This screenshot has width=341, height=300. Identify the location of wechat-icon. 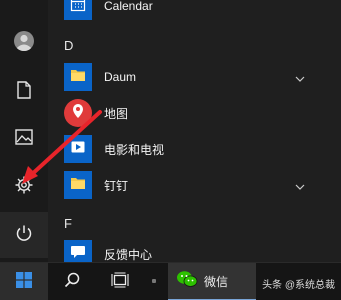
(187, 281).